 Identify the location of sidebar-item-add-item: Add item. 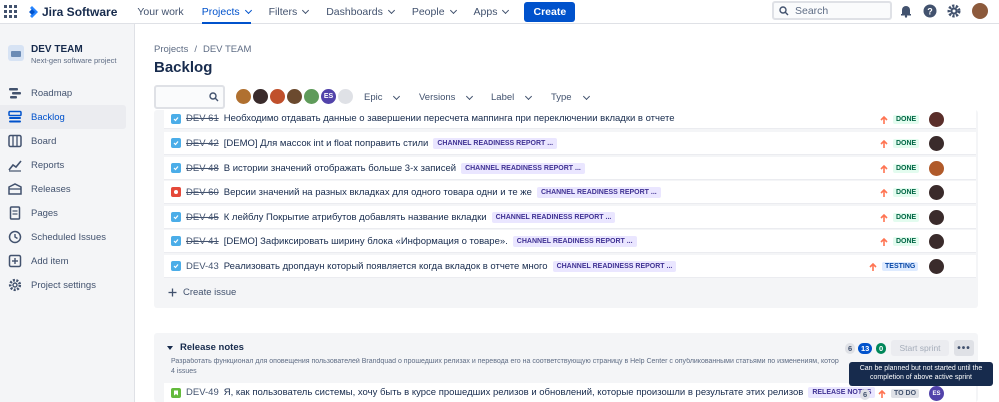
(63, 261).